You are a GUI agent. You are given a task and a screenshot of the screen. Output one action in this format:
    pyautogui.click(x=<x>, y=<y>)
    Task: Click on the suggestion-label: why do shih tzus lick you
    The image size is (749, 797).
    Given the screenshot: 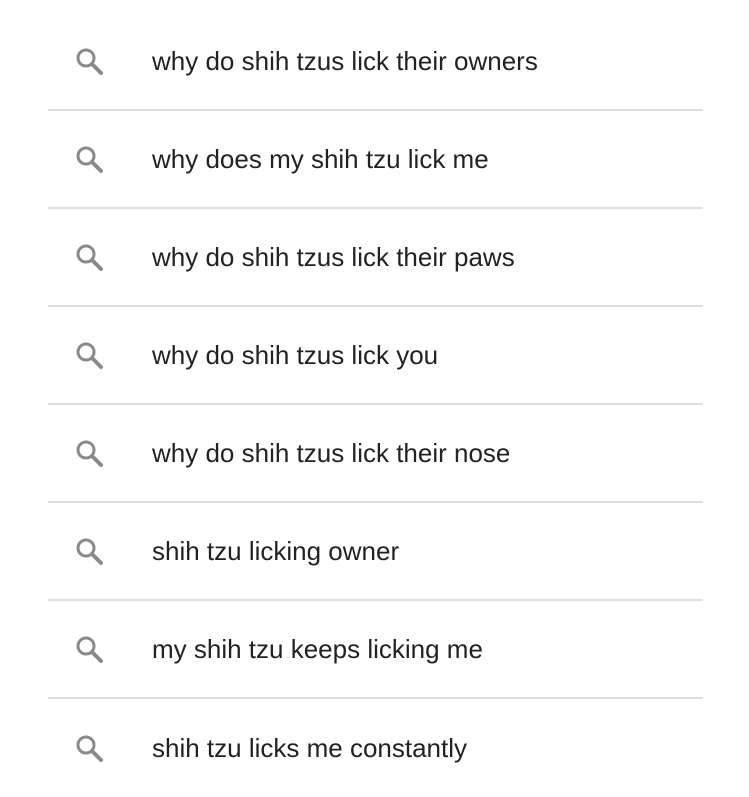 What is the action you would take?
    pyautogui.click(x=295, y=355)
    